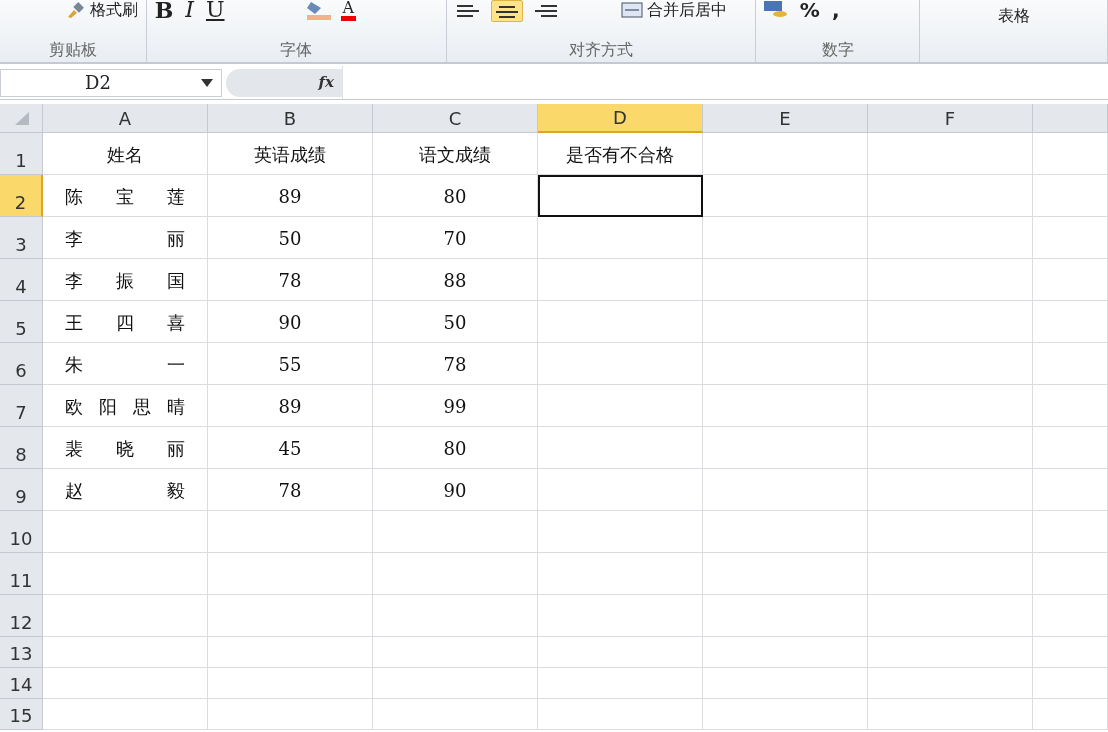 This screenshot has width=1108, height=732. What do you see at coordinates (189, 10) in the screenshot?
I see `font-style-button: I` at bounding box center [189, 10].